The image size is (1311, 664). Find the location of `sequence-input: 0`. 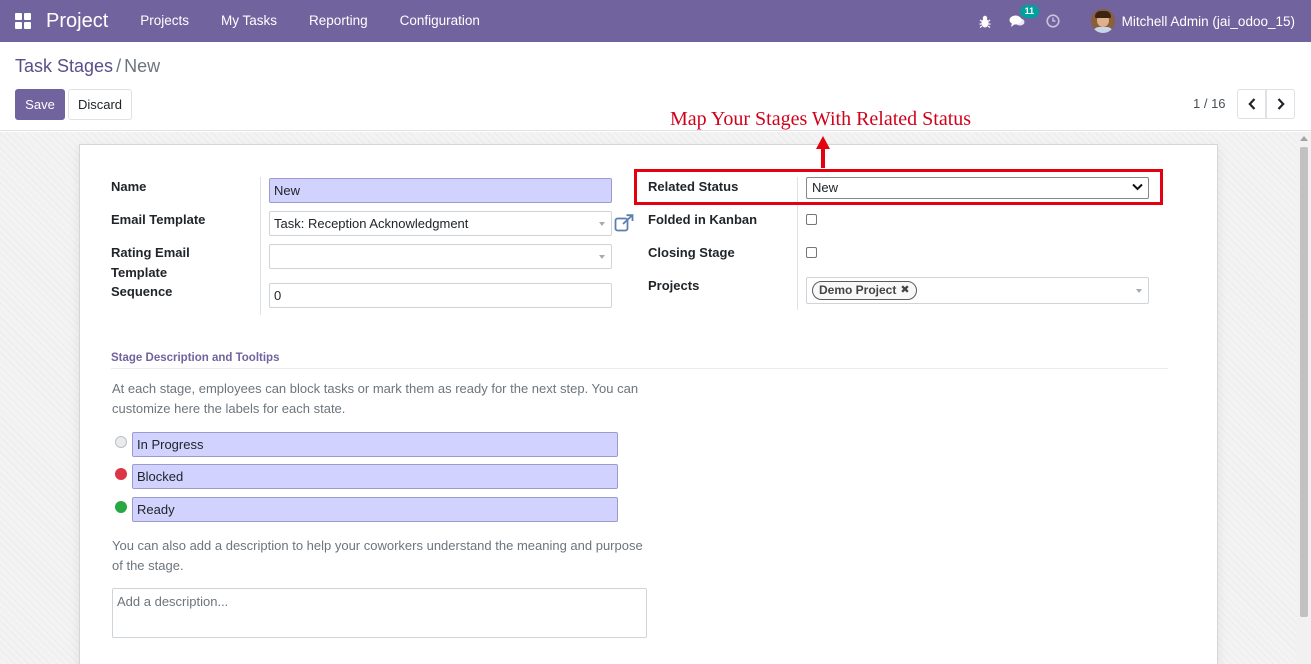

sequence-input: 0 is located at coordinates (440, 295).